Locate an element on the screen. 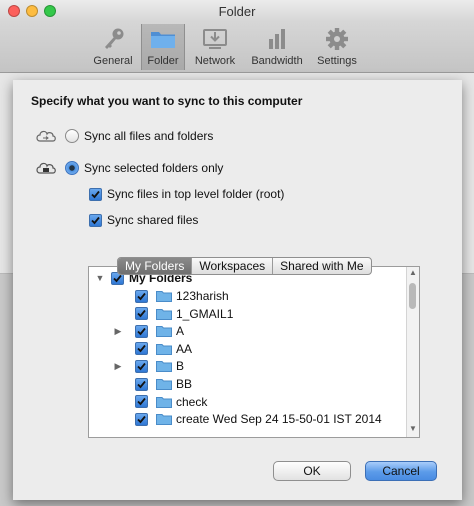 This screenshot has height=506, width=474. key-icon is located at coordinates (114, 38).